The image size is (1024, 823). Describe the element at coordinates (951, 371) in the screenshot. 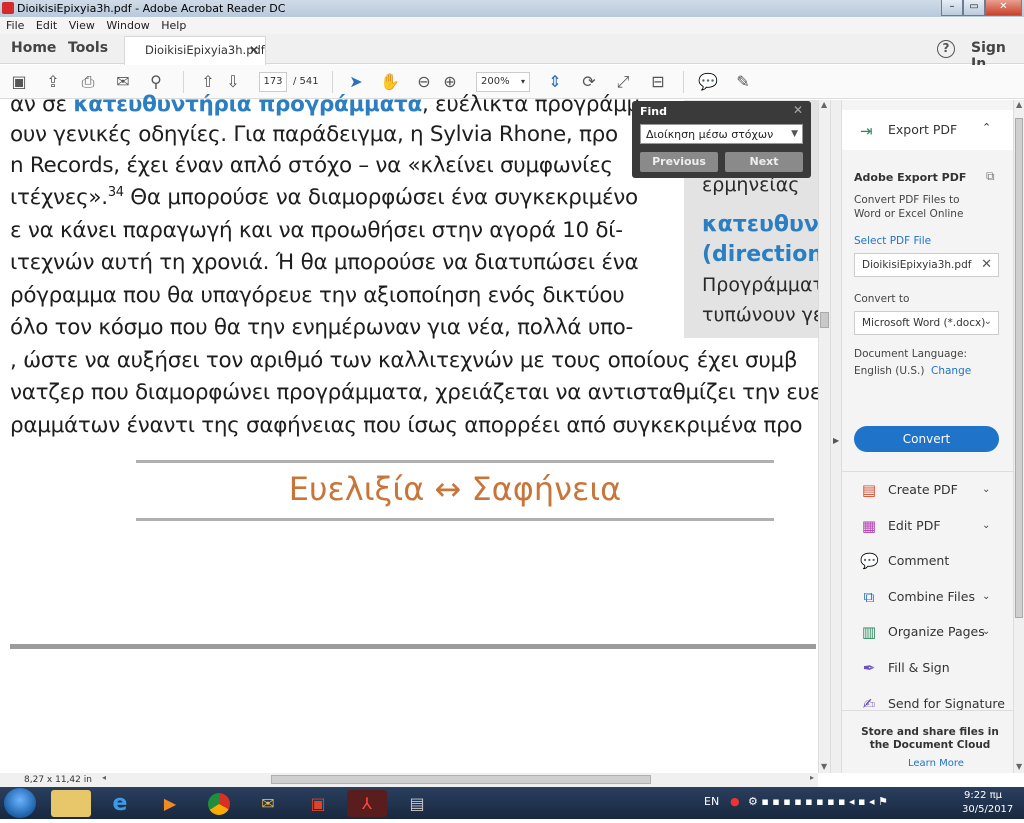

I see `change-language-link: Change` at that location.